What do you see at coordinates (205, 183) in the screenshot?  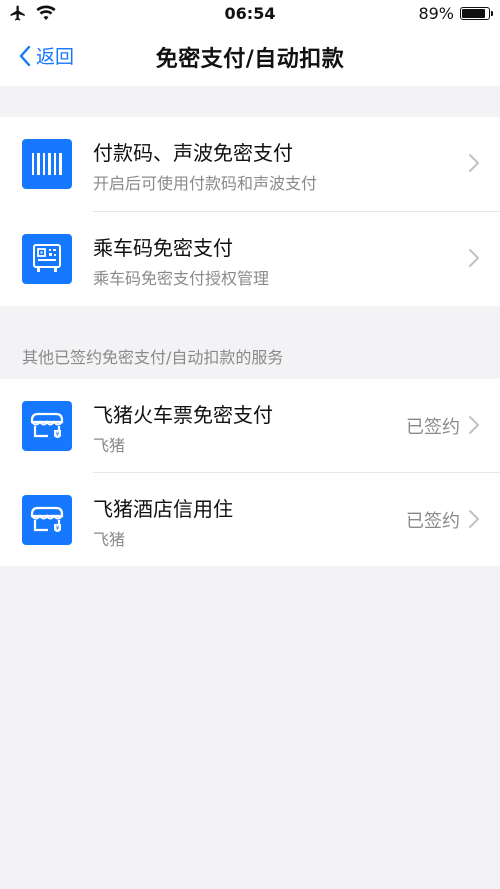 I see `item-subtitle: 开启后可使用付款码和声波支付` at bounding box center [205, 183].